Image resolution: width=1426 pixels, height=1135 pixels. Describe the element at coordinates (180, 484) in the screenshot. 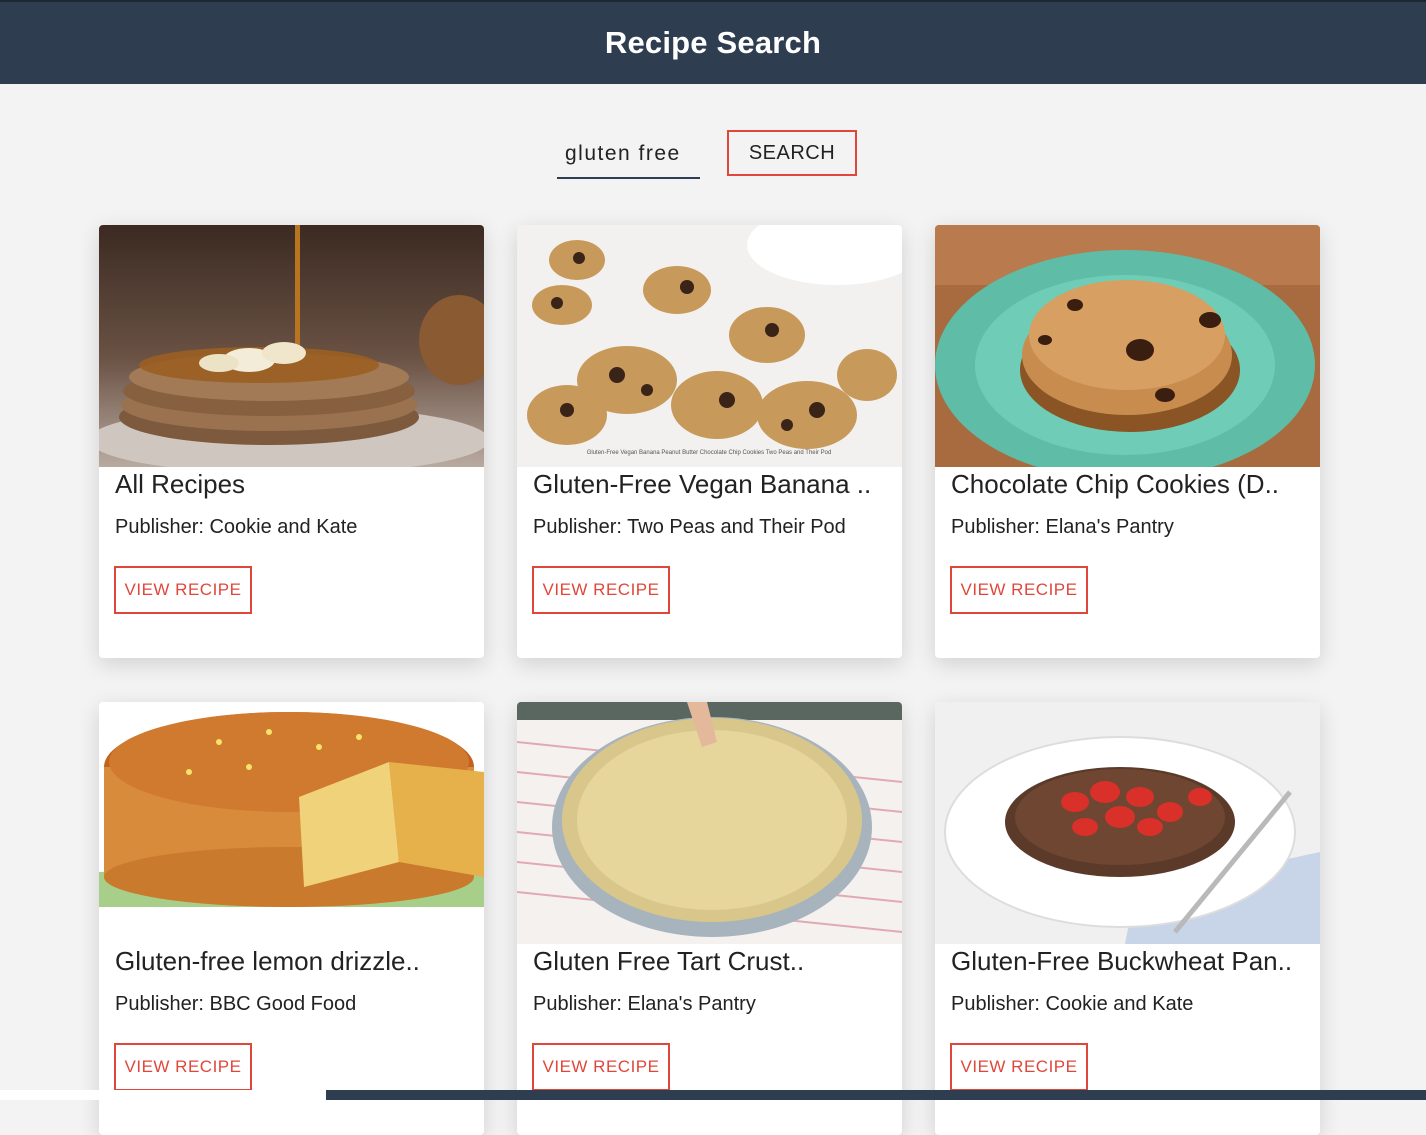

I see `recipe-title: All Recipes` at that location.